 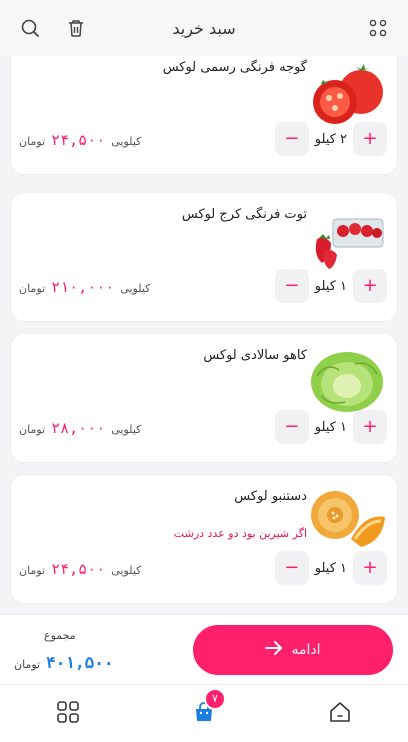 I want to click on product-image-tomato, so click(x=347, y=93).